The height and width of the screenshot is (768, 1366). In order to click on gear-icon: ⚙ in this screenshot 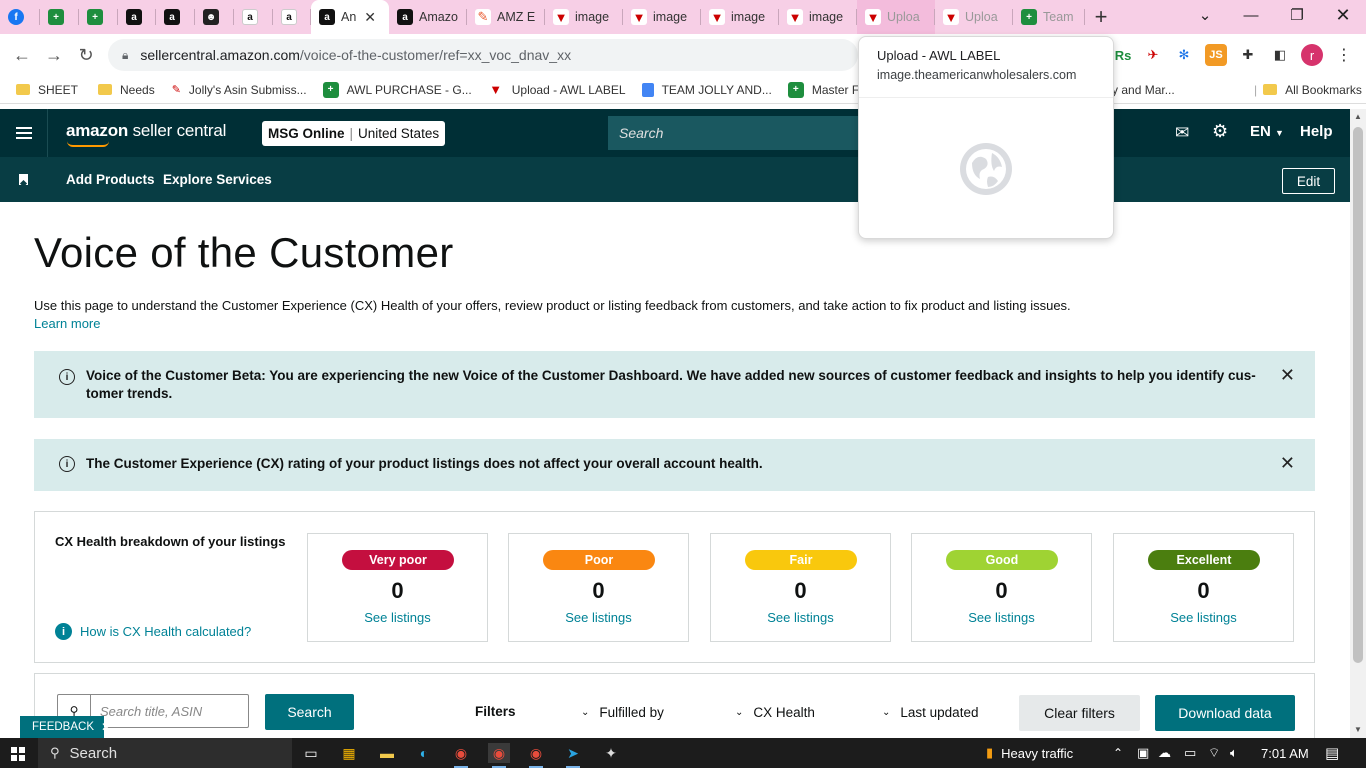, I will do `click(1220, 131)`.